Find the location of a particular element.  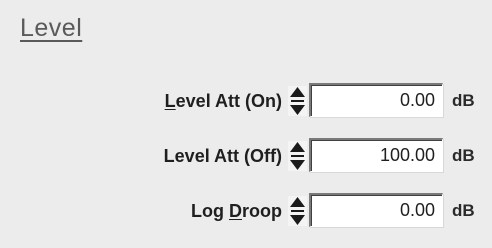

level-att-on-row: Level Att (On) 0.00 dB is located at coordinates (246, 100).